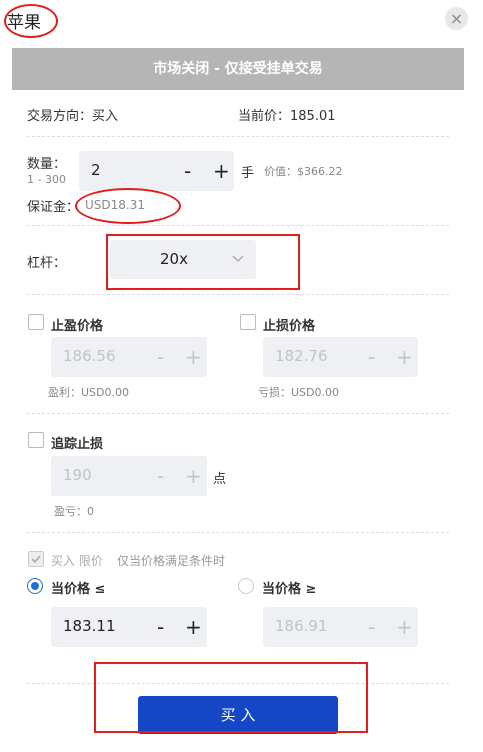 The image size is (483, 752). I want to click on price-below-stepper: 183.11 - +, so click(129, 627).